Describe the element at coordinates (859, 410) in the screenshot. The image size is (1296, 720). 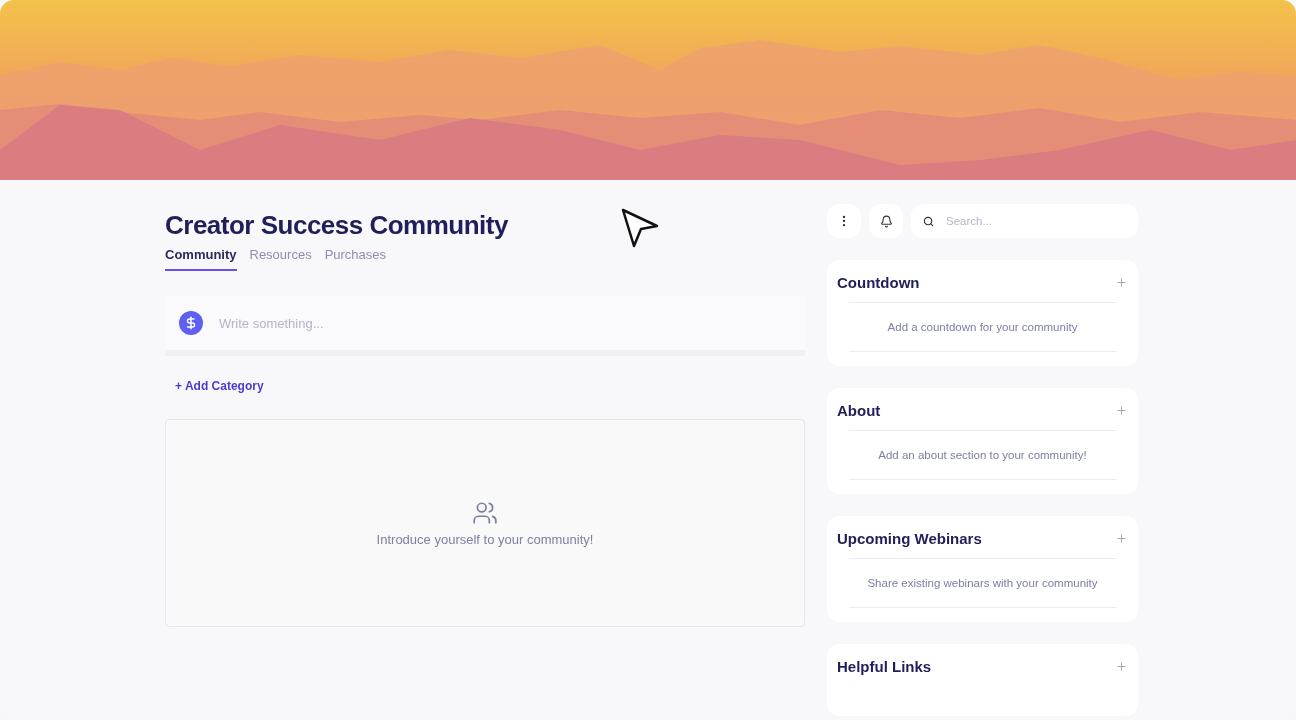
I see `widget-title: About` at that location.